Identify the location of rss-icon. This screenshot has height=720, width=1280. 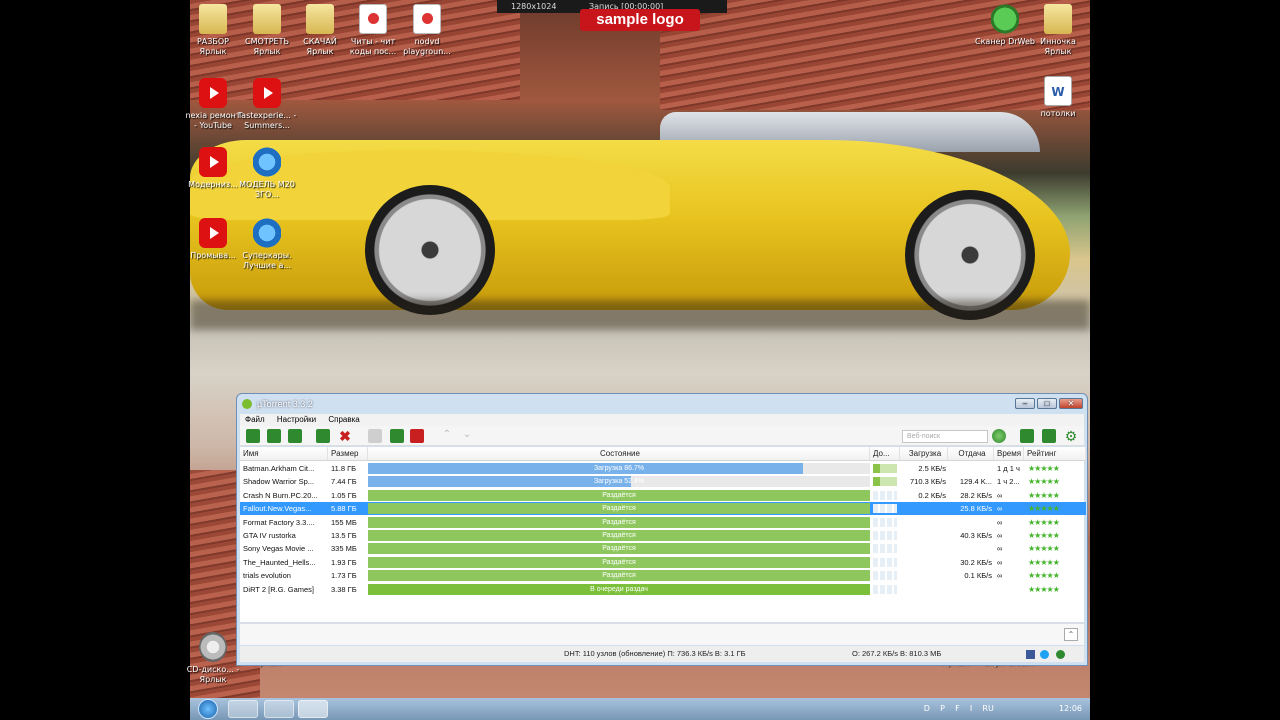
(295, 436).